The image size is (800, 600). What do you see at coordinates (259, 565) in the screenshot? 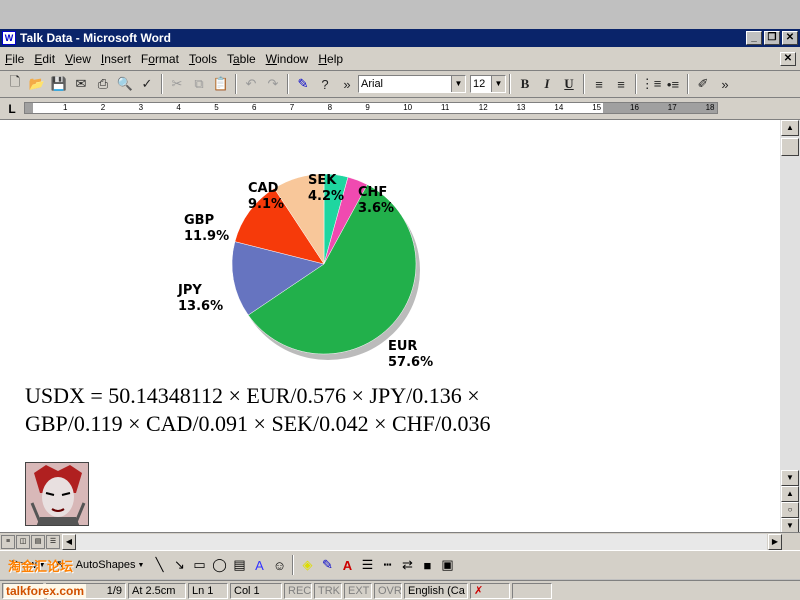
I see `wordart-icon: A` at bounding box center [259, 565].